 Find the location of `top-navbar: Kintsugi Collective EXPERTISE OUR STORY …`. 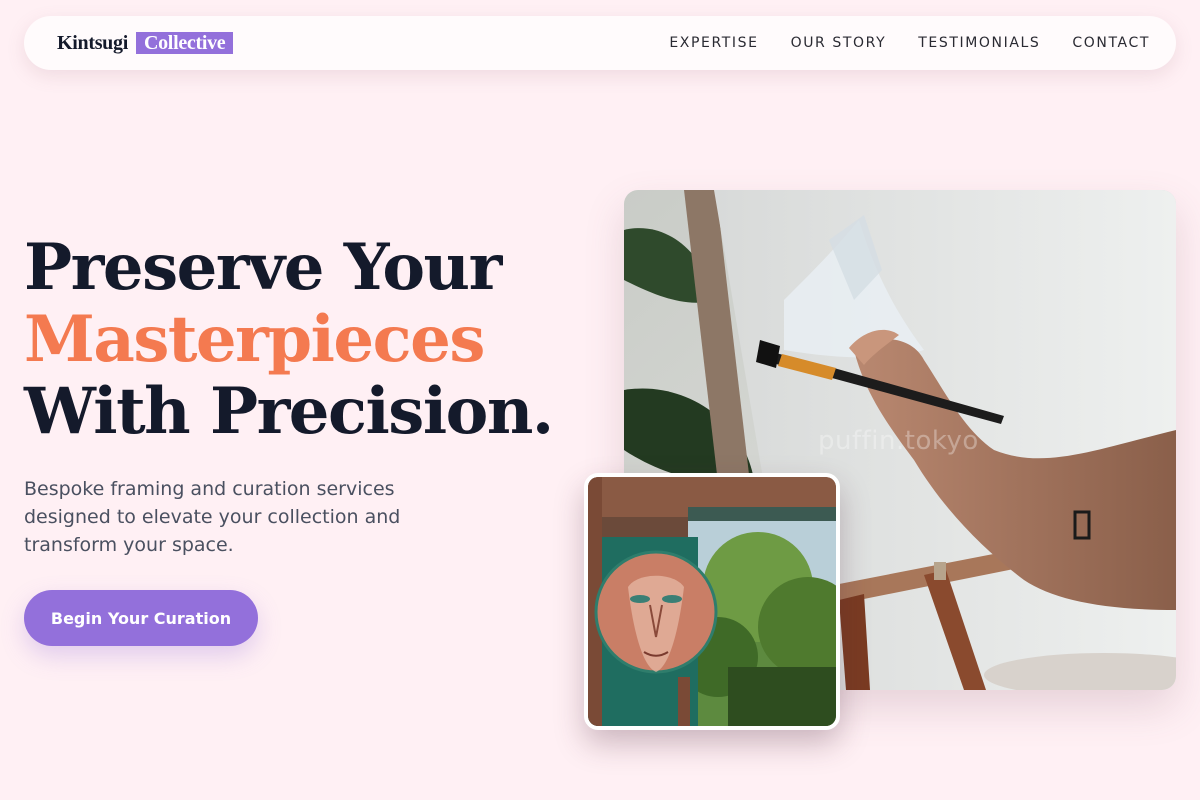

top-navbar: Kintsugi Collective EXPERTISE OUR STORY … is located at coordinates (600, 43).